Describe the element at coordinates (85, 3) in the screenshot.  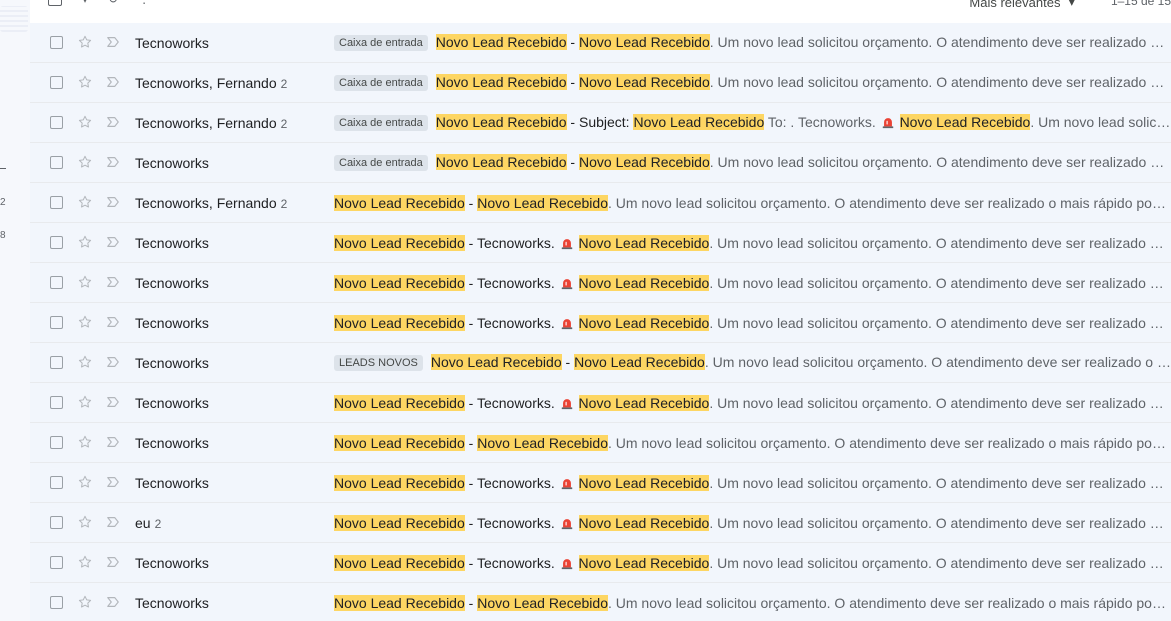
I see `chevron-down-icon: ▾` at that location.